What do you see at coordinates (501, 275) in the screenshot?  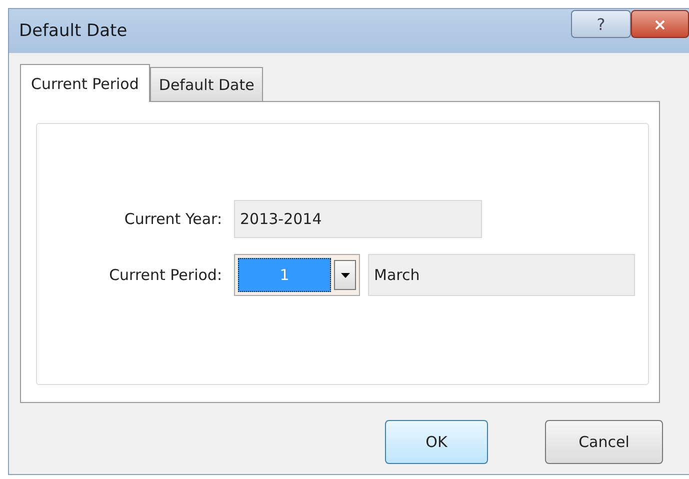 I see `month-field: March` at bounding box center [501, 275].